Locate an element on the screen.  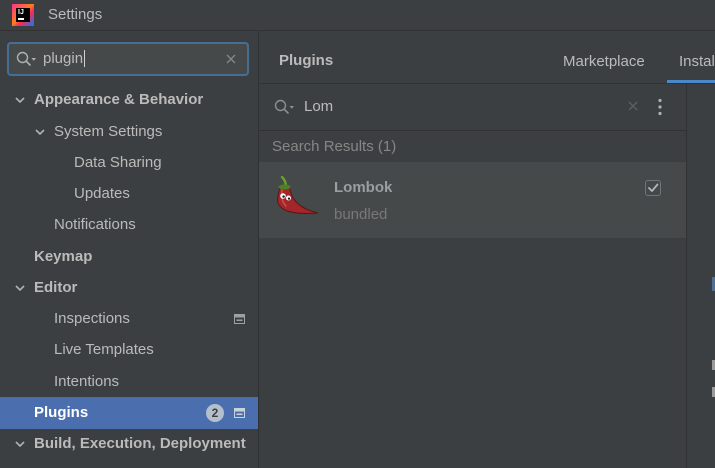
sidebar-item-plugins: Plugins 2 is located at coordinates (129, 413).